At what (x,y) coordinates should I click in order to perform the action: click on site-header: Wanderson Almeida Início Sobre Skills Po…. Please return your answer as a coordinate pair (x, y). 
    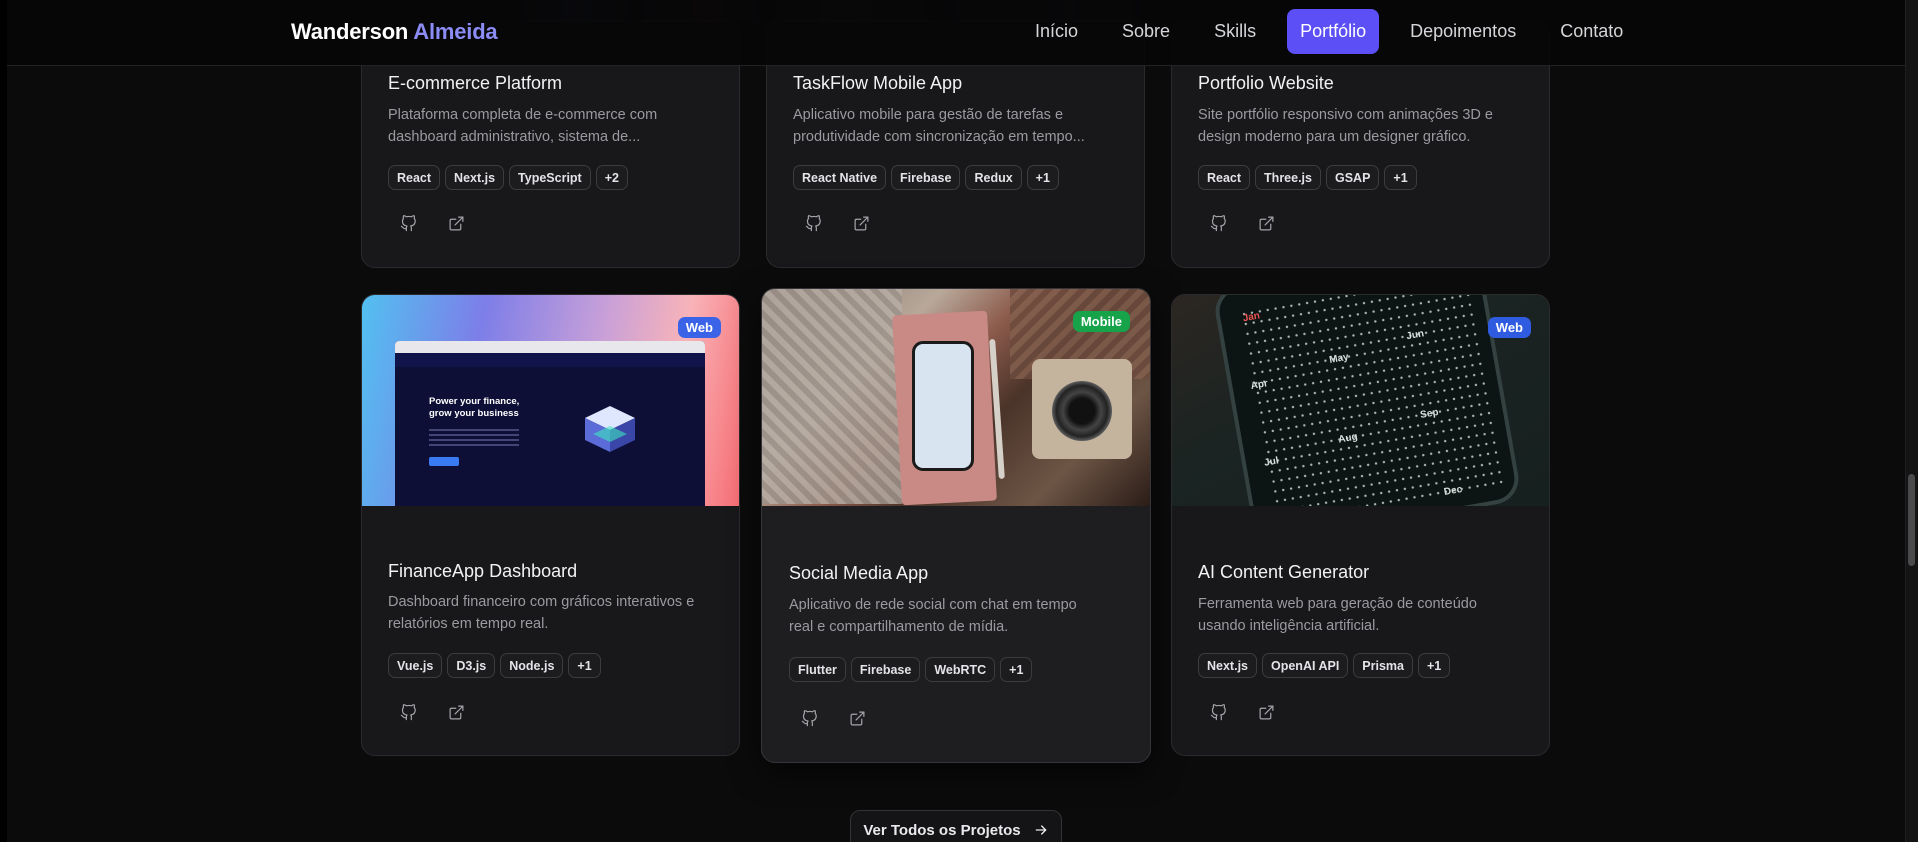
    Looking at the image, I should click on (956, 33).